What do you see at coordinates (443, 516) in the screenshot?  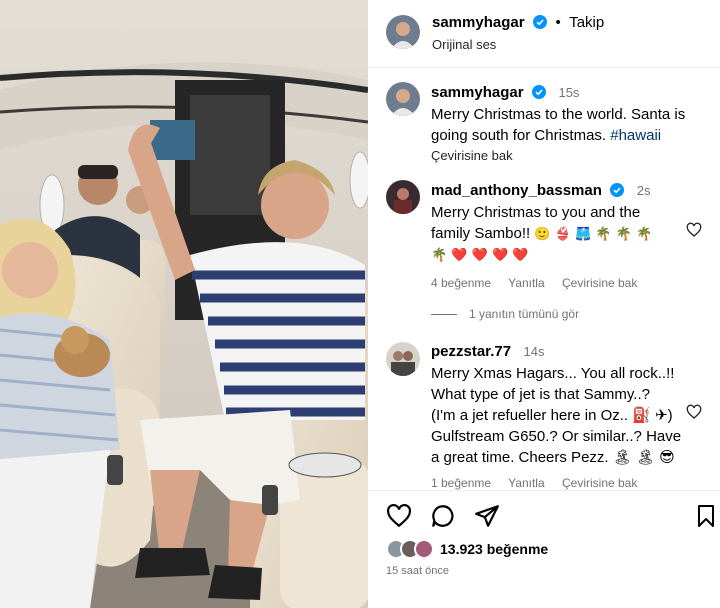 I see `comment-icon` at bounding box center [443, 516].